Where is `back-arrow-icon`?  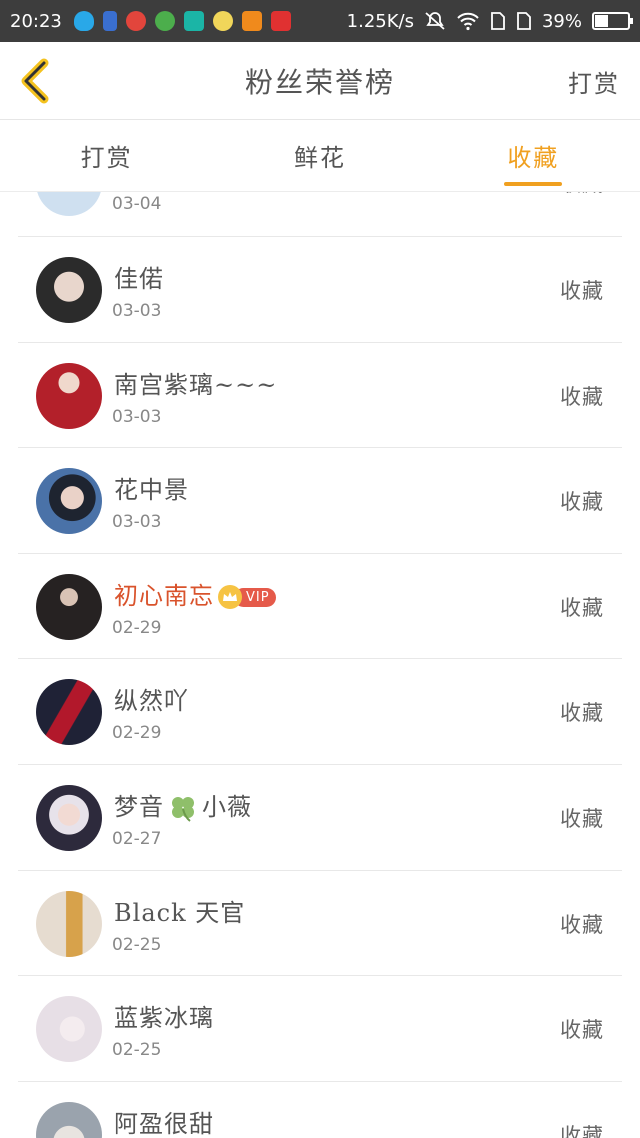
back-arrow-icon is located at coordinates (35, 81).